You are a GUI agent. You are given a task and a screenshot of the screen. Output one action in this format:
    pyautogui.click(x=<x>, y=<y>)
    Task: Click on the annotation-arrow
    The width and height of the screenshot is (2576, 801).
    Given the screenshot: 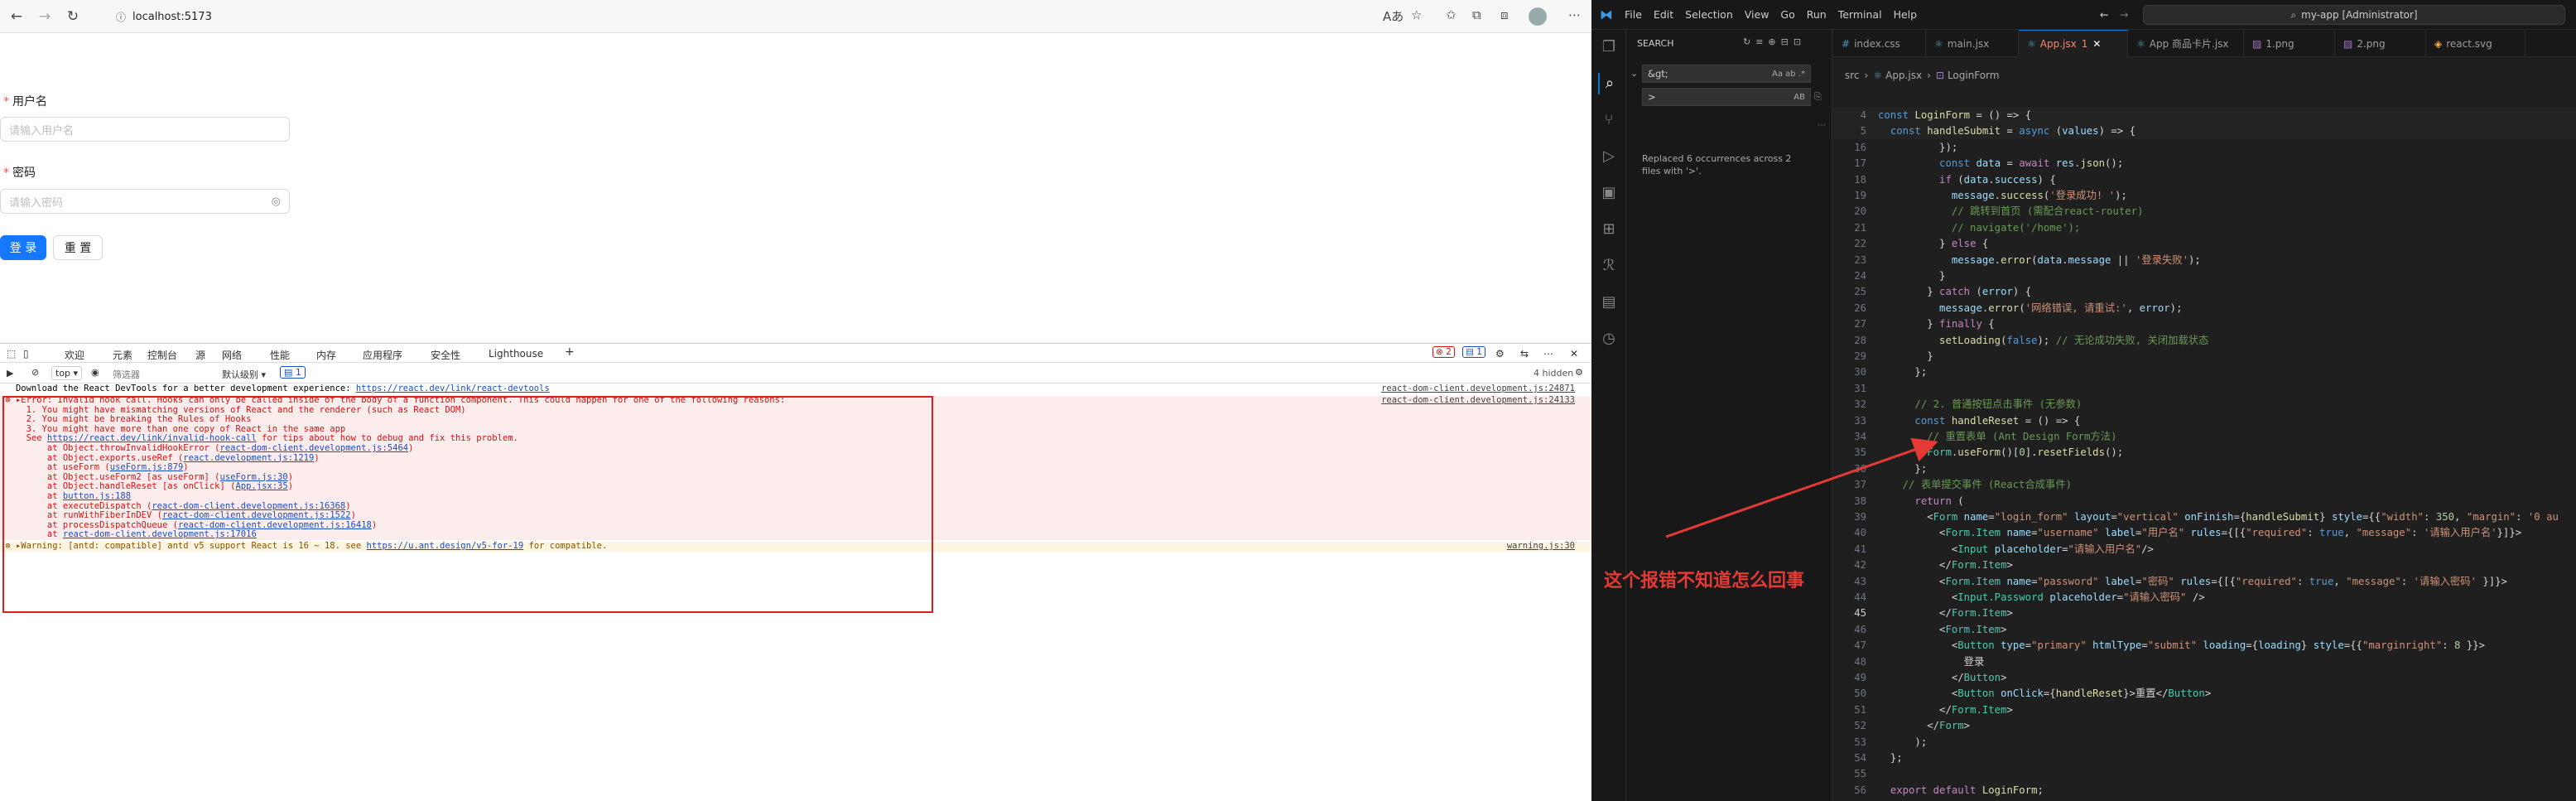 What is the action you would take?
    pyautogui.click(x=1801, y=487)
    